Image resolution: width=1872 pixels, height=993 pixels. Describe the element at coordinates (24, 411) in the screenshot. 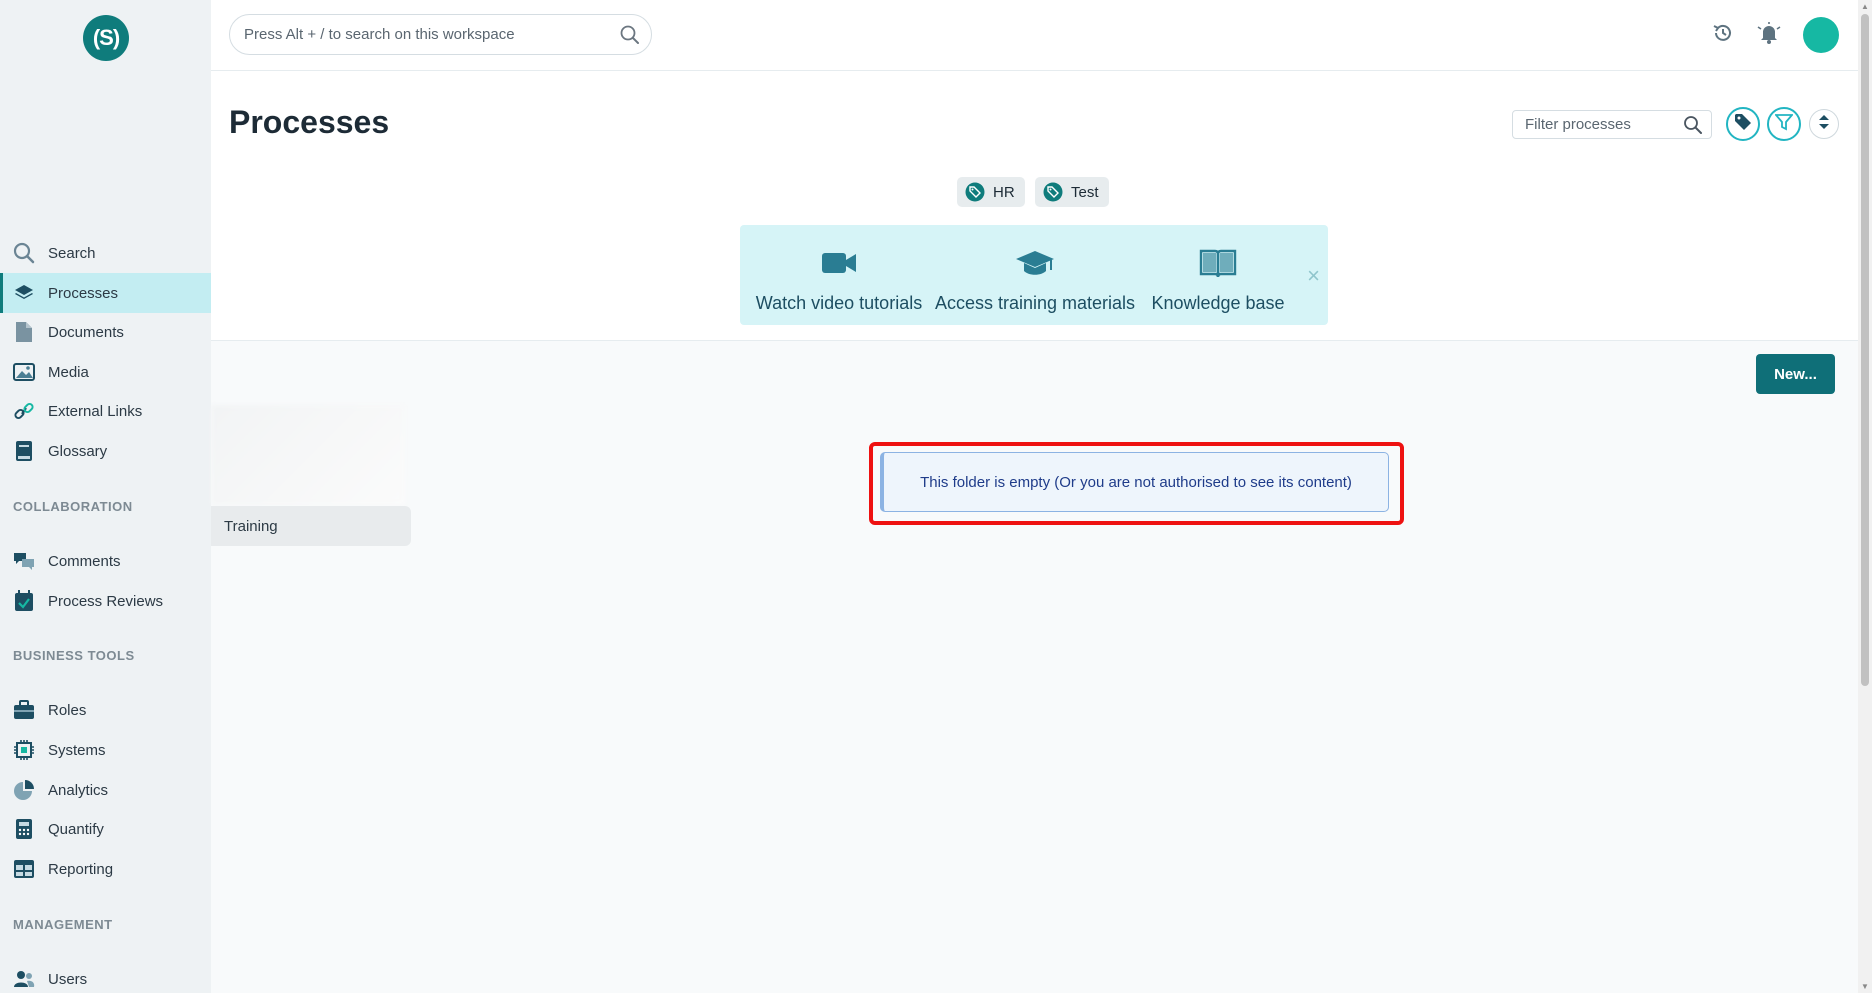

I see `link-icon` at that location.